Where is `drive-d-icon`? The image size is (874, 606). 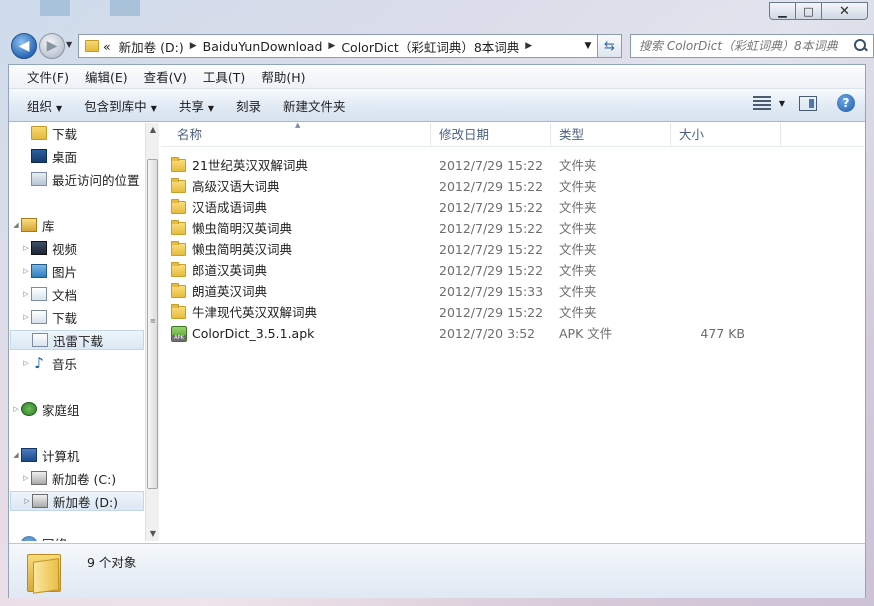 drive-d-icon is located at coordinates (40, 501).